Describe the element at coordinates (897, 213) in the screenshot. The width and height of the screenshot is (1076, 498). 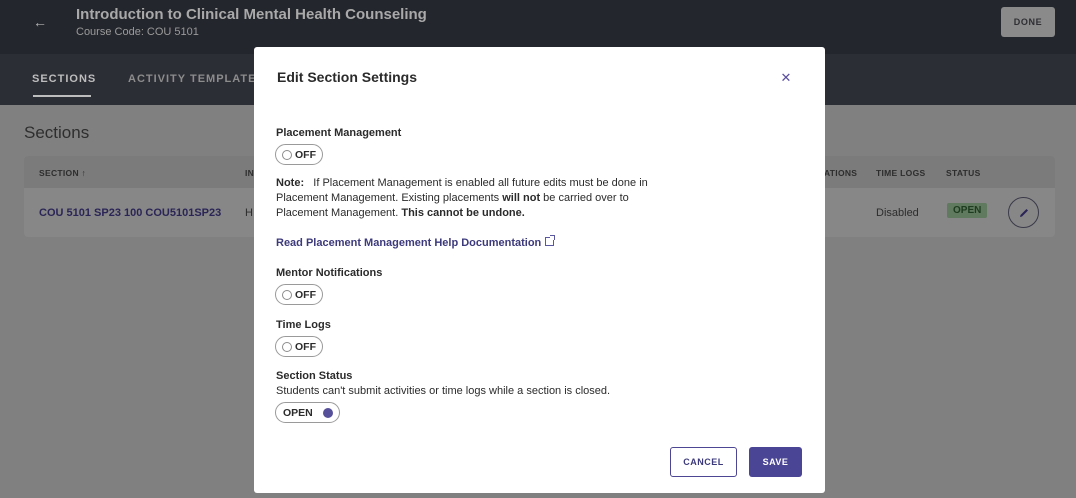
I see `time-logs-cell: Disabled` at that location.